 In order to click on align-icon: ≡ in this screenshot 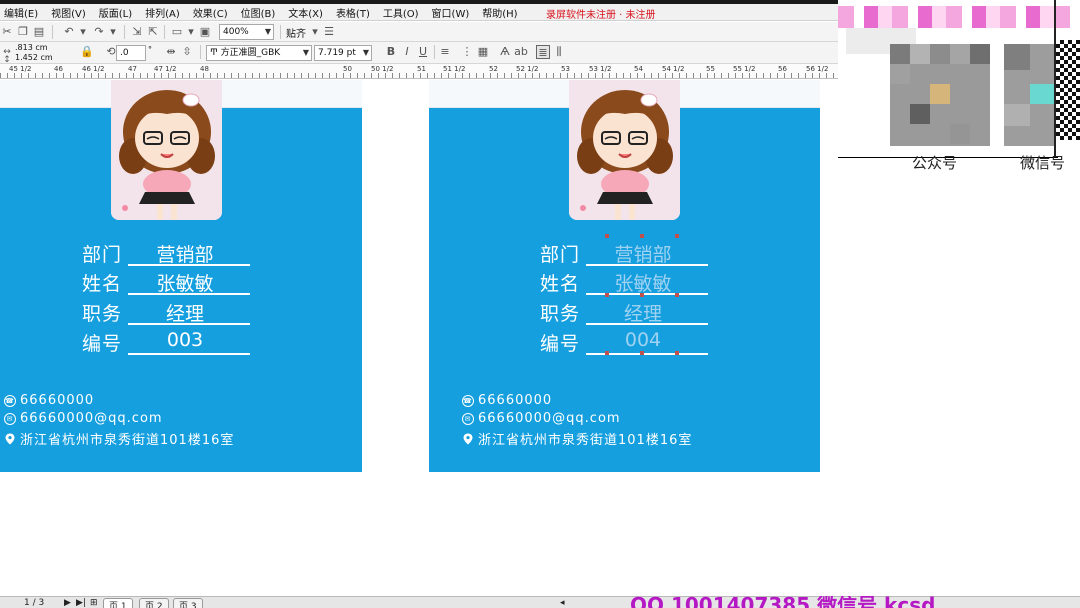, I will do `click(445, 52)`.